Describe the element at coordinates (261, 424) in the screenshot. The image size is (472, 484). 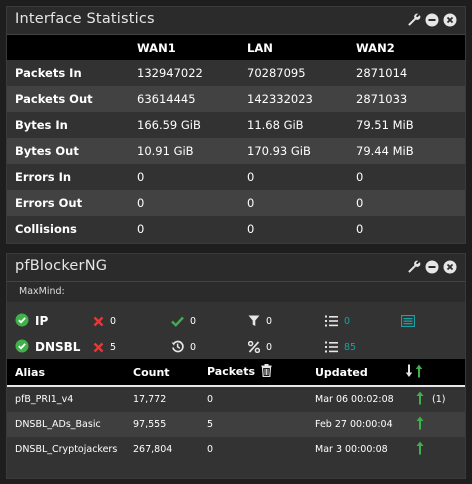
I see `packets-cell: 5` at that location.